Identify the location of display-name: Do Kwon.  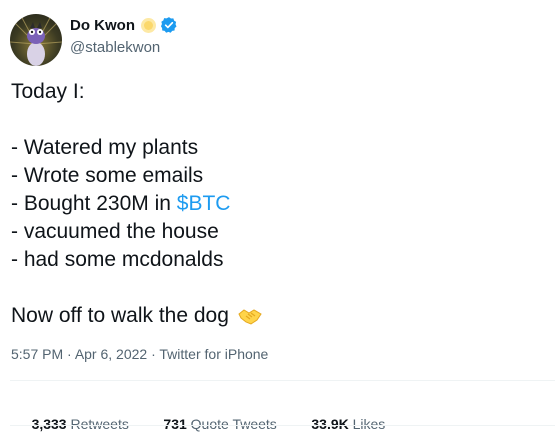
(102, 25).